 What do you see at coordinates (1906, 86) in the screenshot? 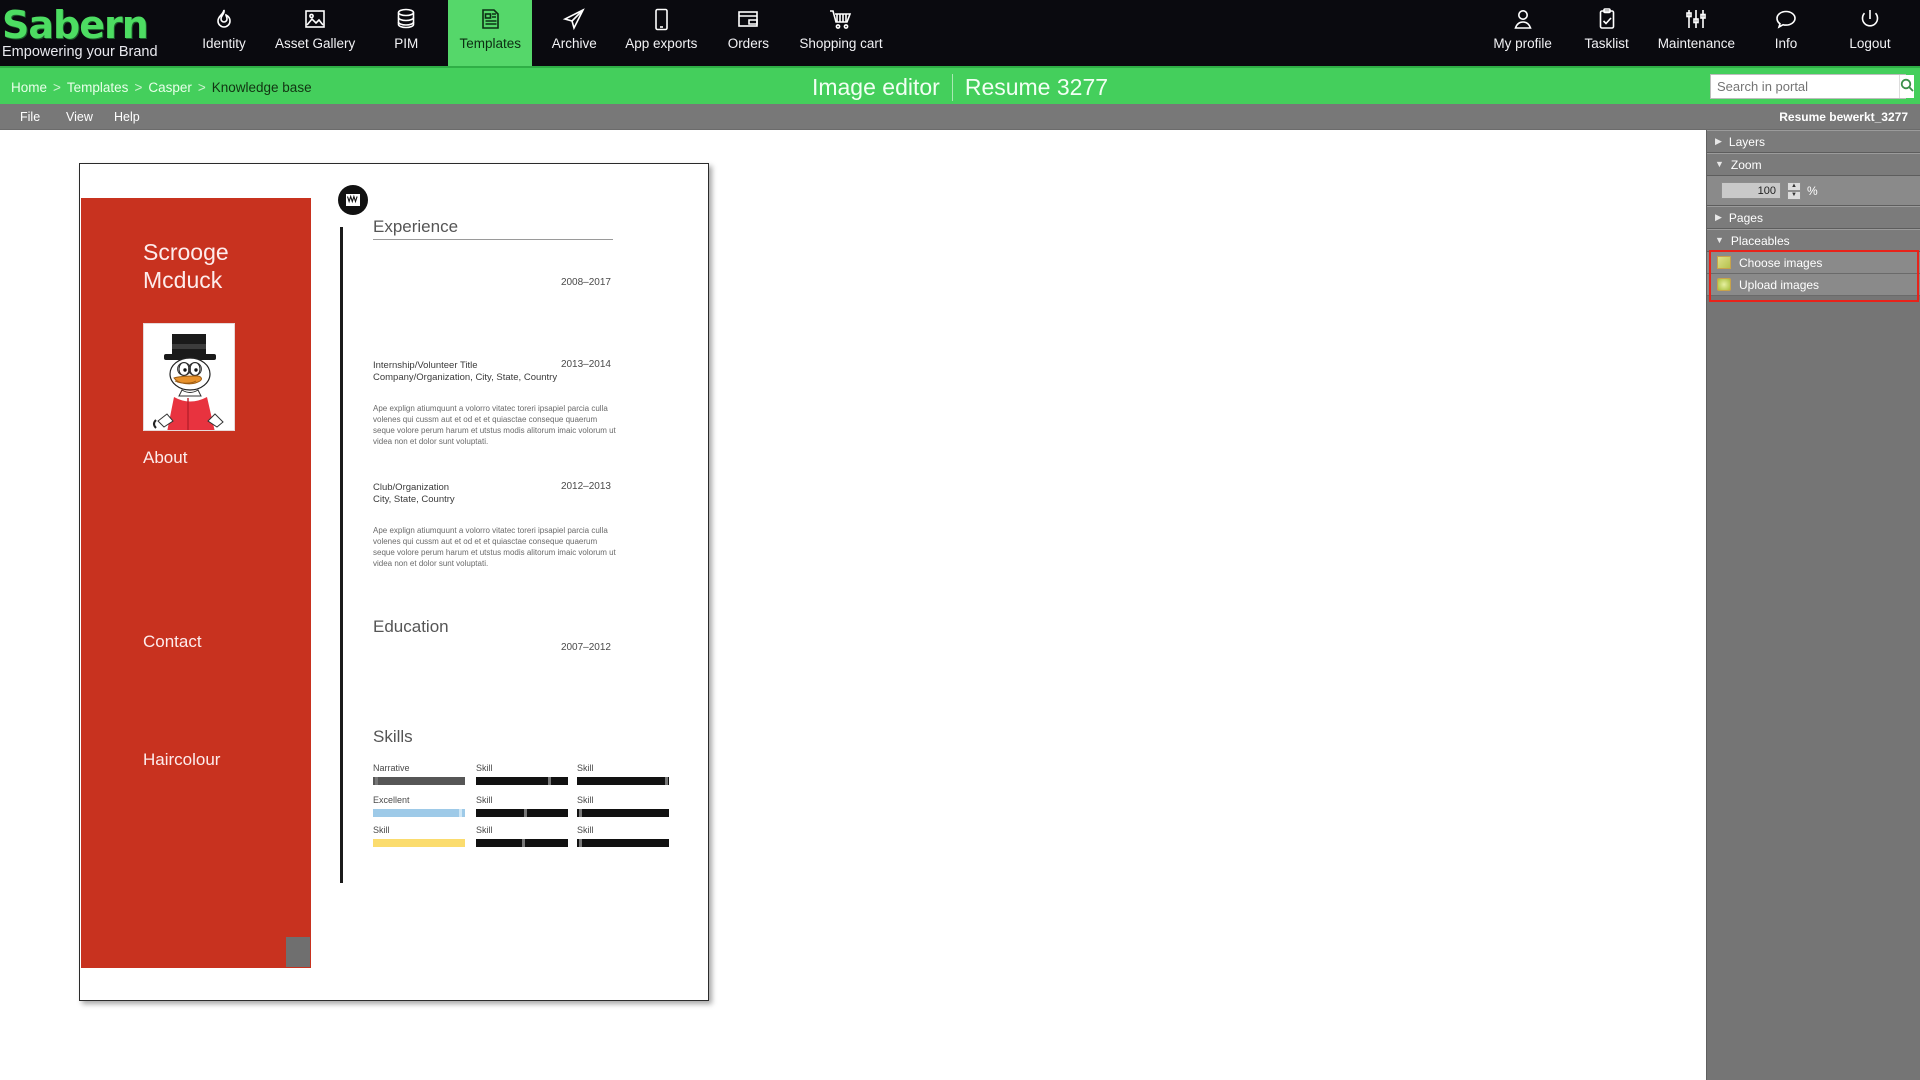
I see `search-button` at bounding box center [1906, 86].